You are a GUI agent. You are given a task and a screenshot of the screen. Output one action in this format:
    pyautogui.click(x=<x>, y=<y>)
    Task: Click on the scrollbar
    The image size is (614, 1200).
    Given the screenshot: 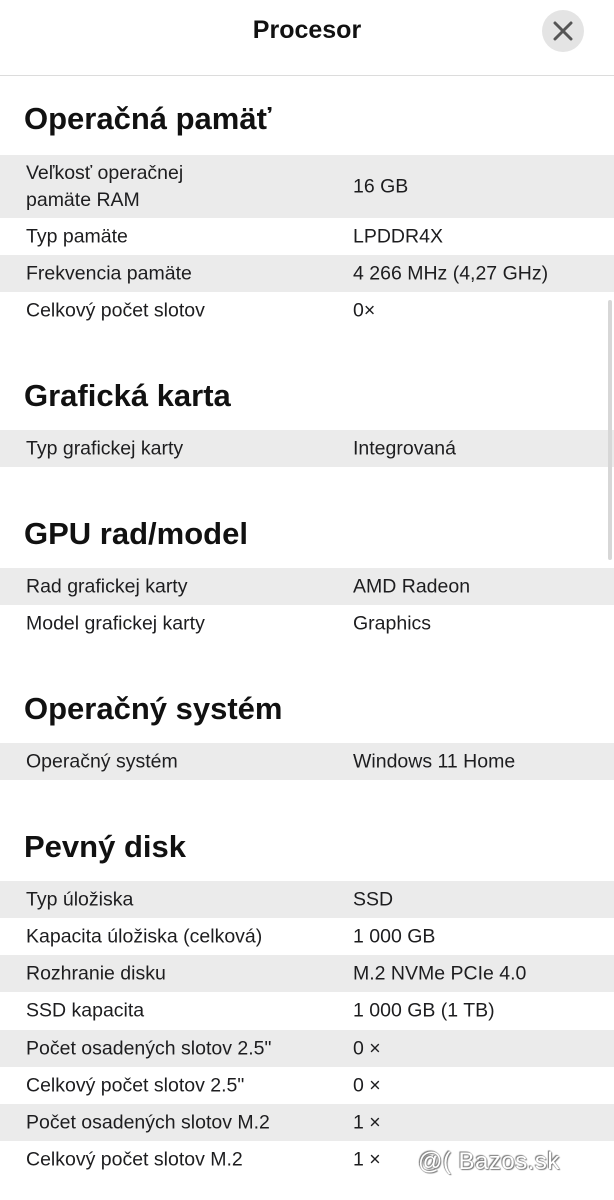 What is the action you would take?
    pyautogui.click(x=610, y=430)
    